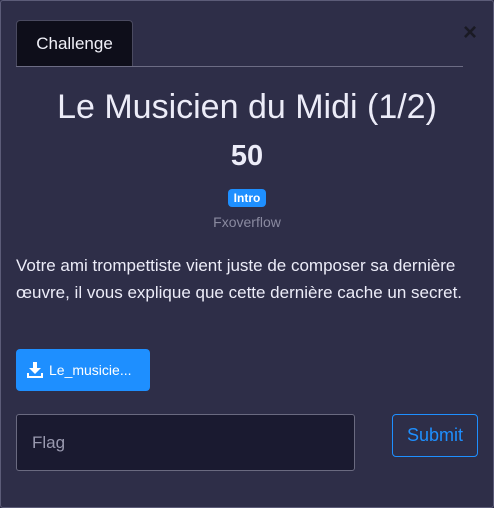  I want to click on tag-container: Intro, so click(247, 198).